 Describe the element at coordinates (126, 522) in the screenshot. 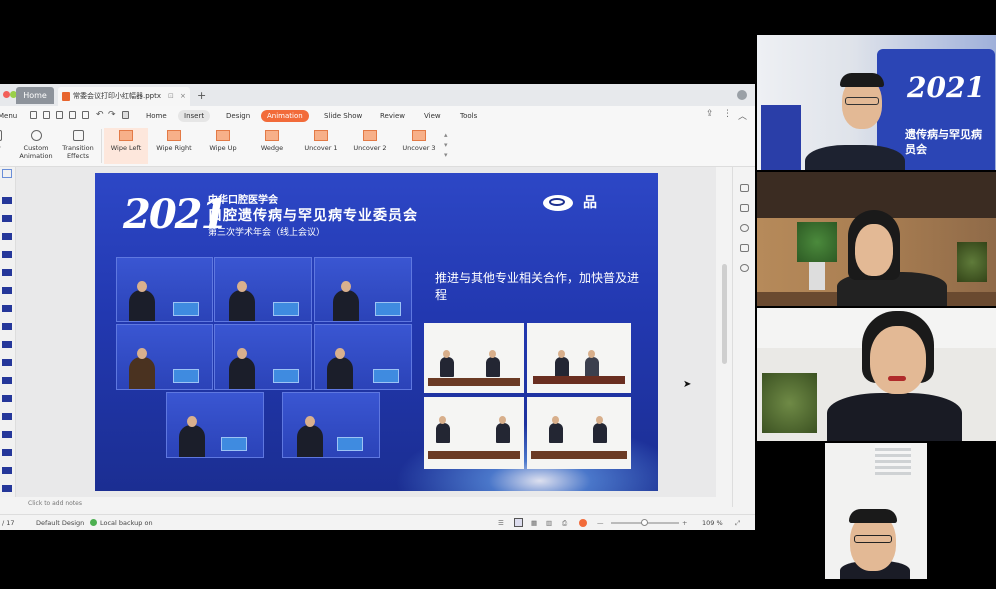

I see `backup-status: Local backup on` at that location.